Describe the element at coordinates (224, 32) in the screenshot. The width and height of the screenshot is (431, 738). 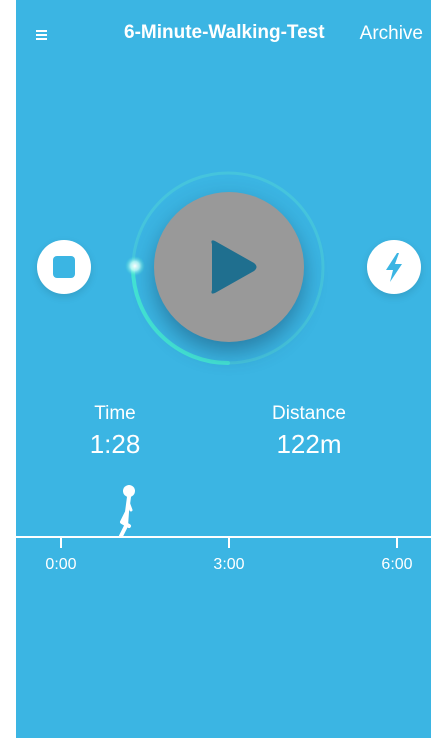
I see `page-title: 6-Minute-Walking-Test` at that location.